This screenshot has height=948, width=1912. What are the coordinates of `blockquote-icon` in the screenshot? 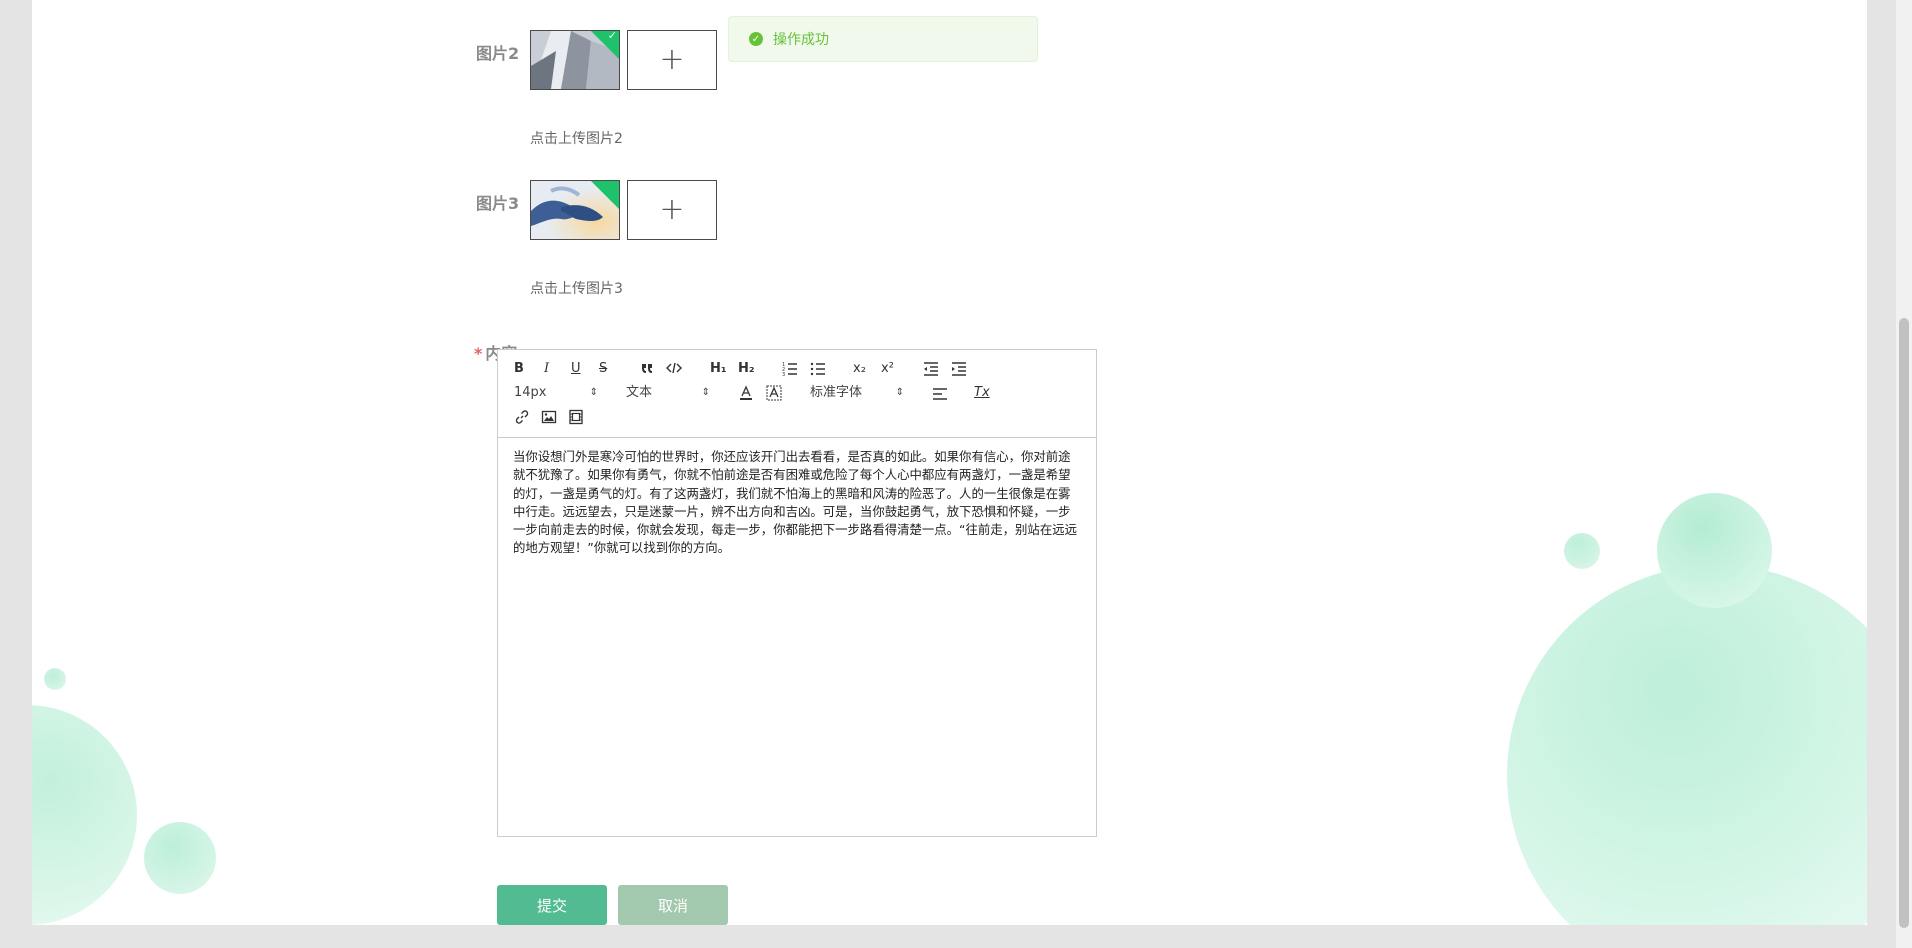 It's located at (647, 368).